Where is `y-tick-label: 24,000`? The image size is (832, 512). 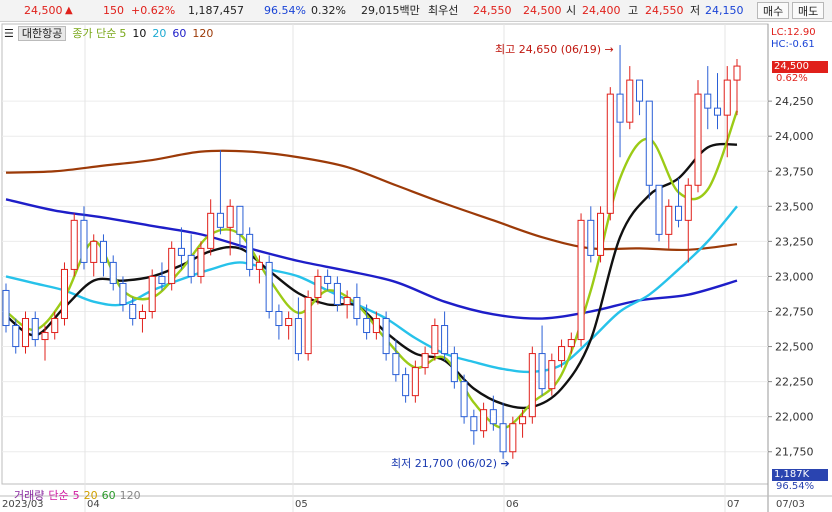
y-tick-label: 24,000 is located at coordinates (794, 136).